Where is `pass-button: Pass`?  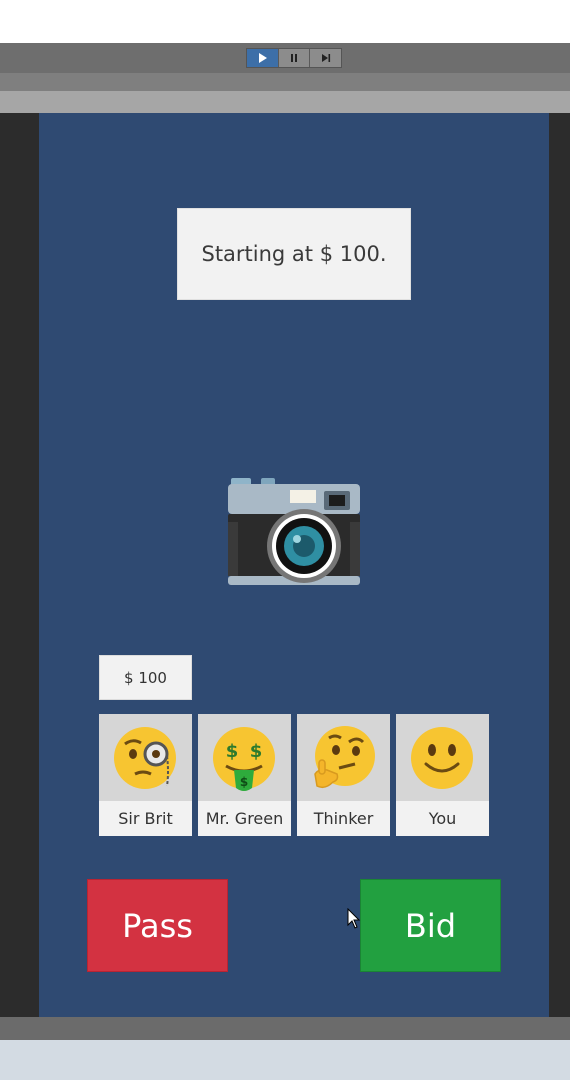
pass-button: Pass is located at coordinates (157, 925).